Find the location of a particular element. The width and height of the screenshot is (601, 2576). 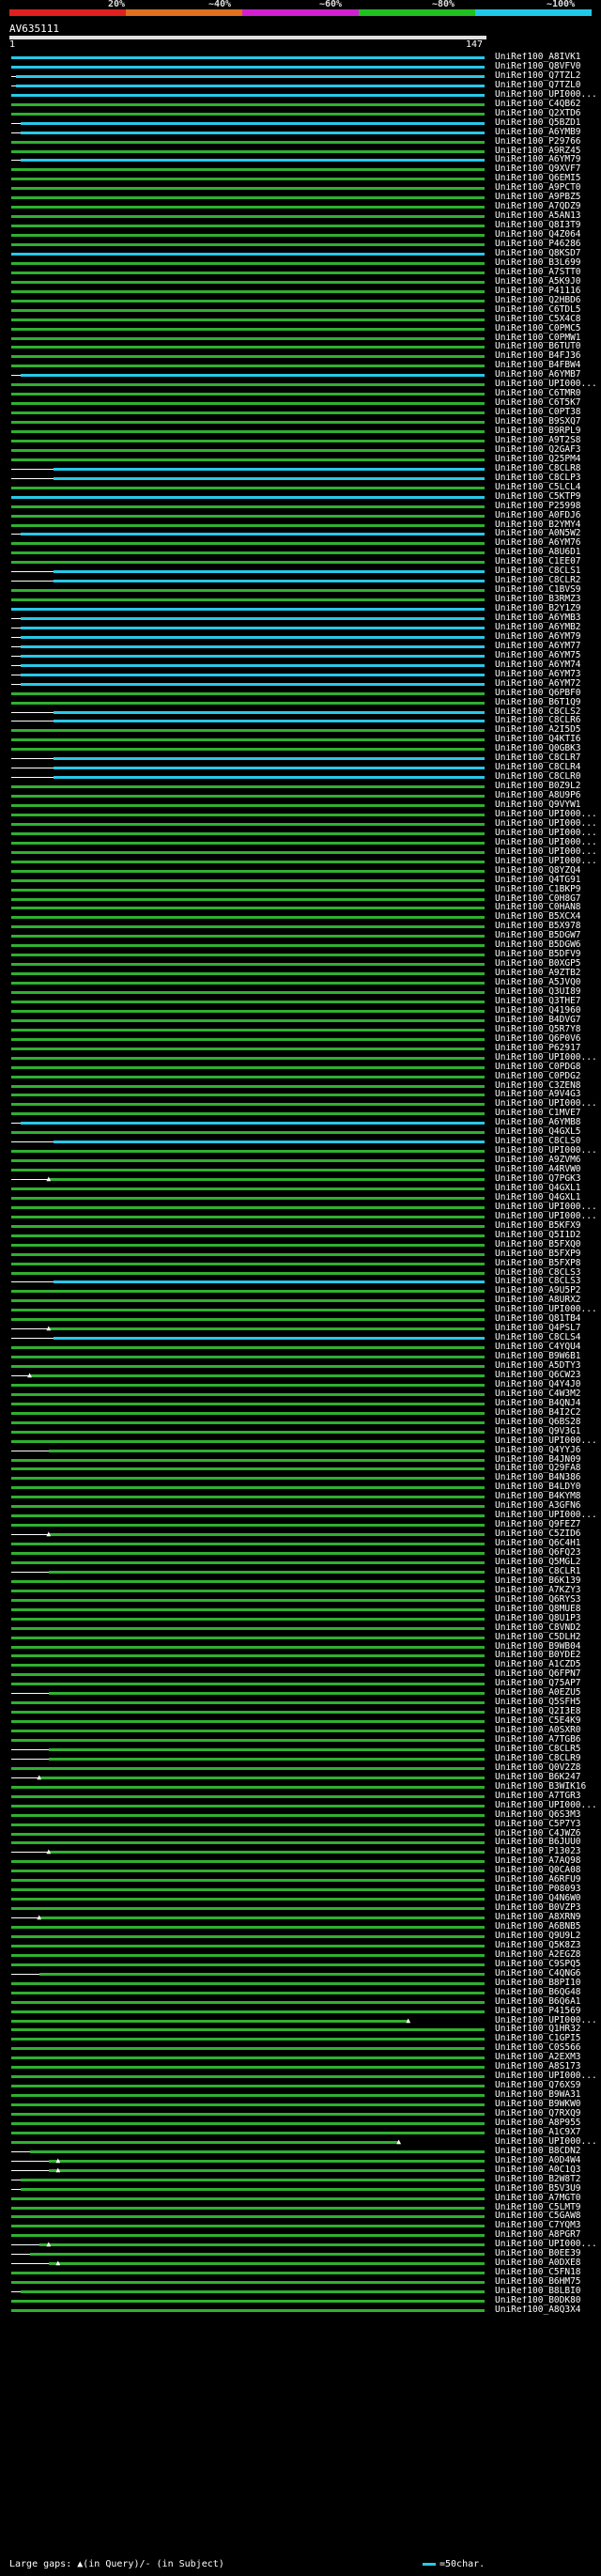

hit-label: UniRef100_Q6BS28 is located at coordinates (548, 1422).